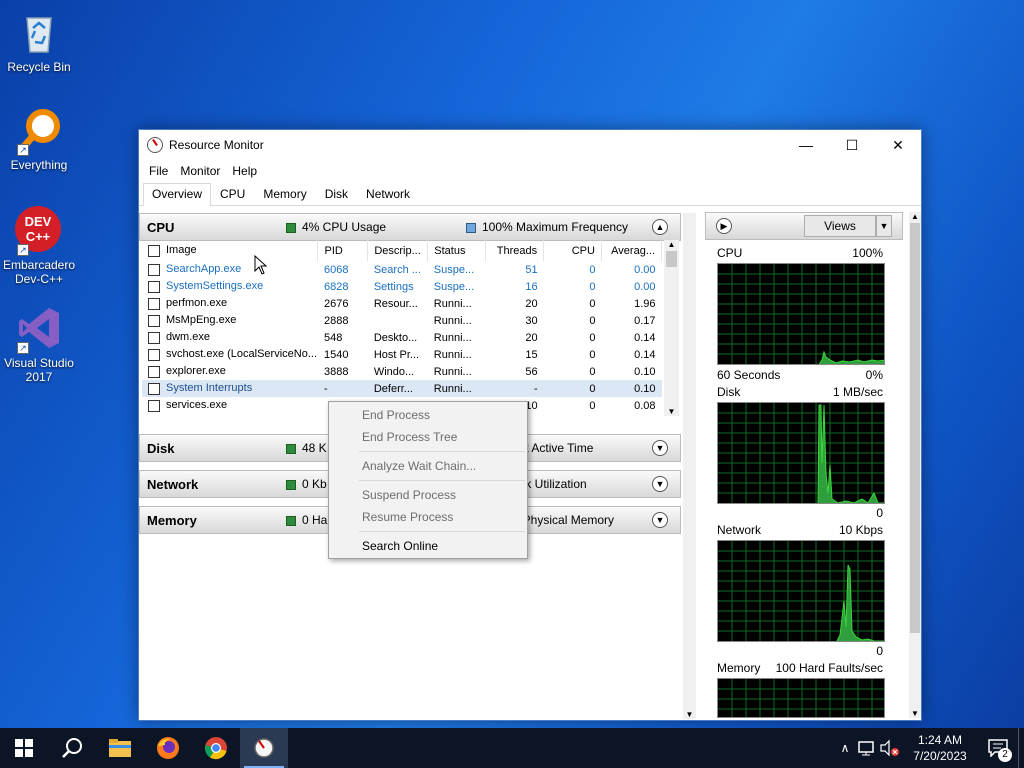 This screenshot has width=1024, height=768. What do you see at coordinates (409, 495) in the screenshot?
I see `menu-item-suspend-process: Suspend Process` at bounding box center [409, 495].